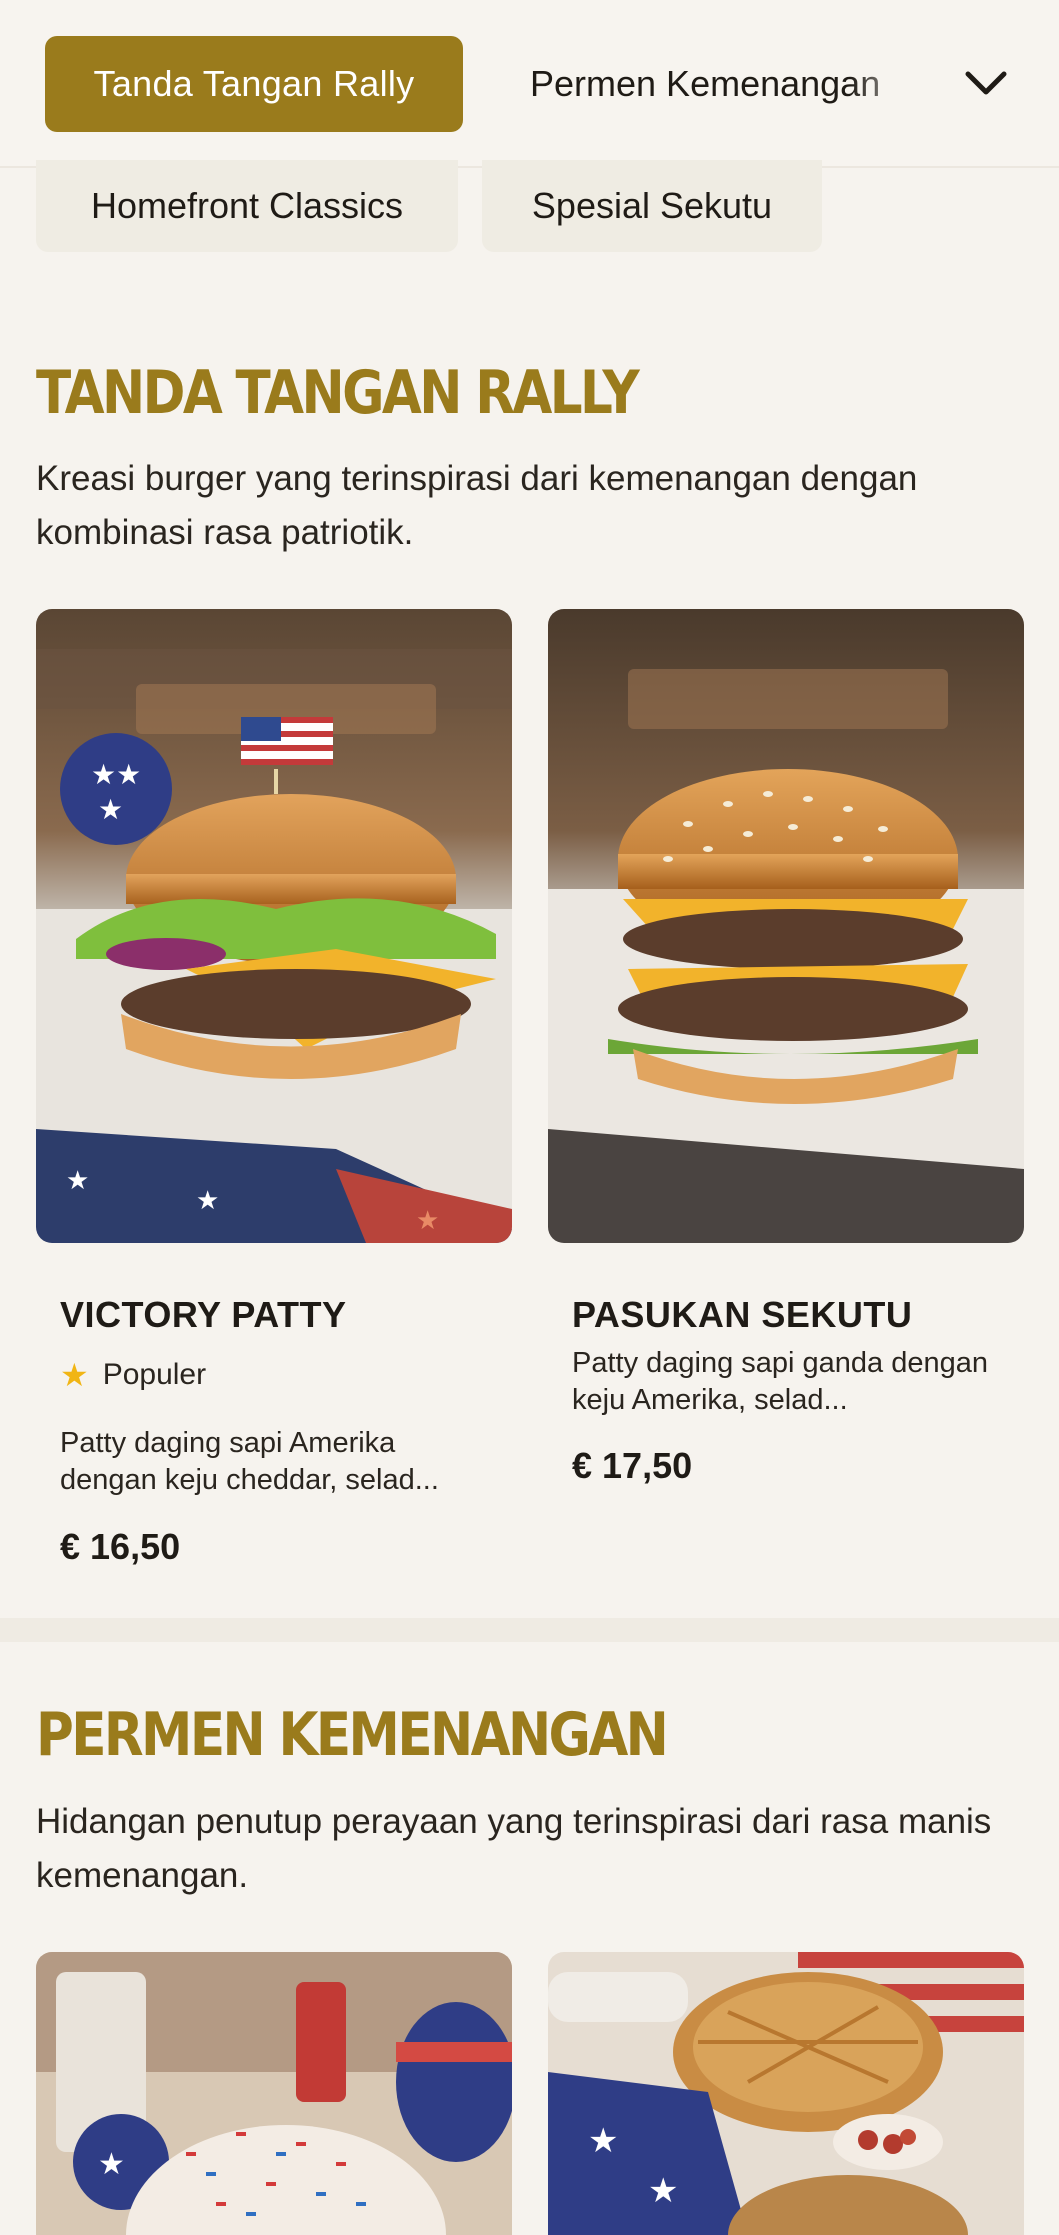  Describe the element at coordinates (352, 1735) in the screenshot. I see `section-title-permen-kemenangan: PERMEN KEMENANGAN` at that location.